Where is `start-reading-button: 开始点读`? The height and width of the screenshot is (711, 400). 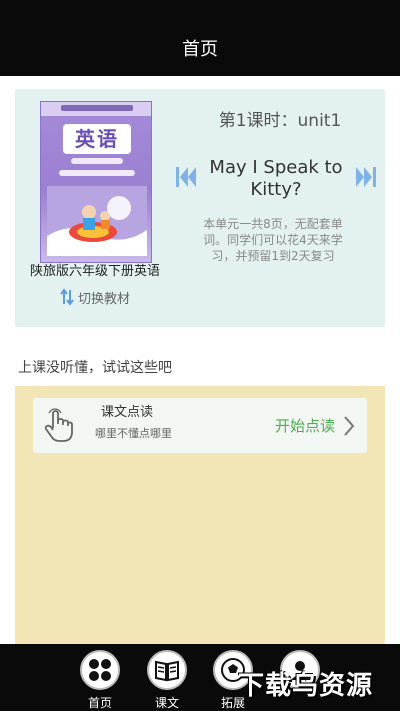 start-reading-button: 开始点读 is located at coordinates (312, 425).